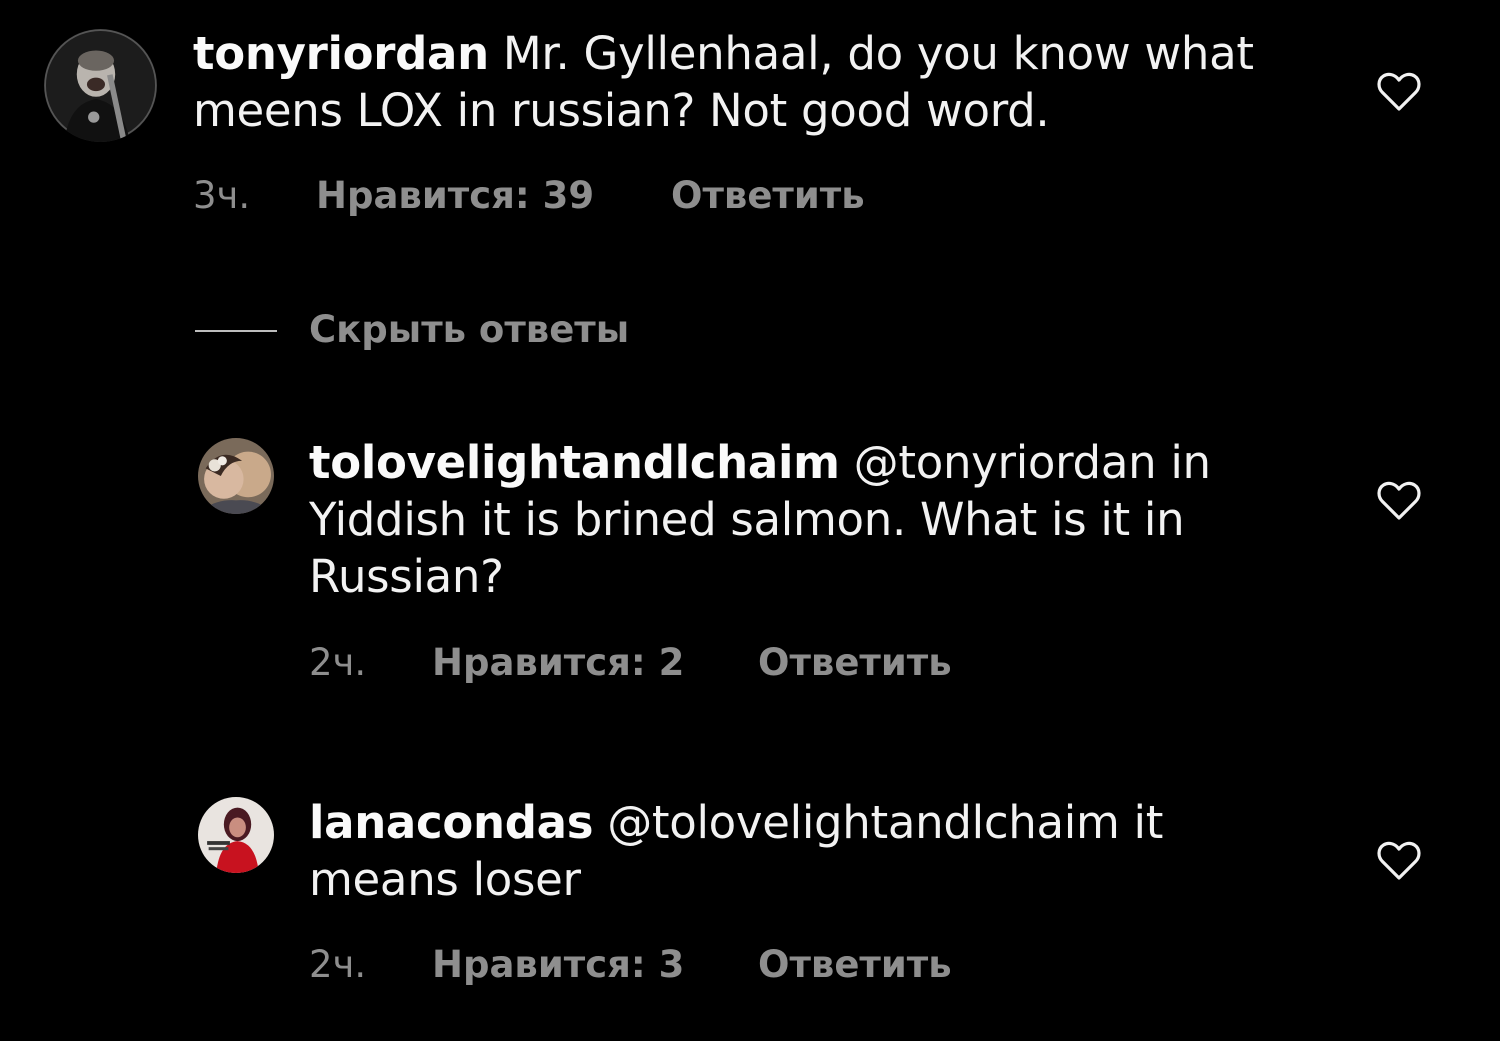 Image resolution: width=1500 pixels, height=1041 pixels. Describe the element at coordinates (455, 196) in the screenshot. I see `likes-count: Нравится: 39` at that location.